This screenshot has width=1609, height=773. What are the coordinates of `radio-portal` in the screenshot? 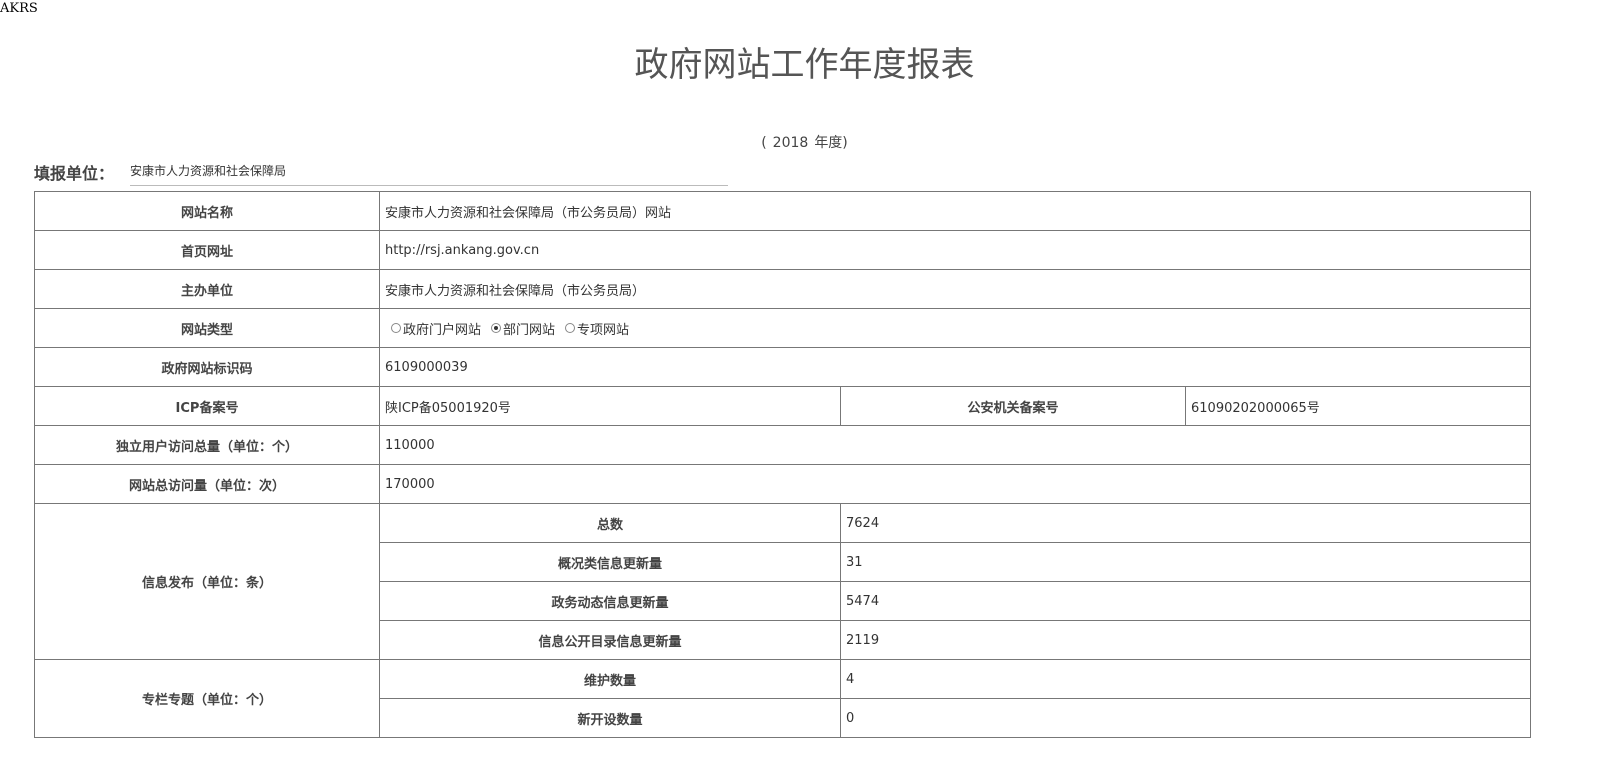 It's located at (396, 328).